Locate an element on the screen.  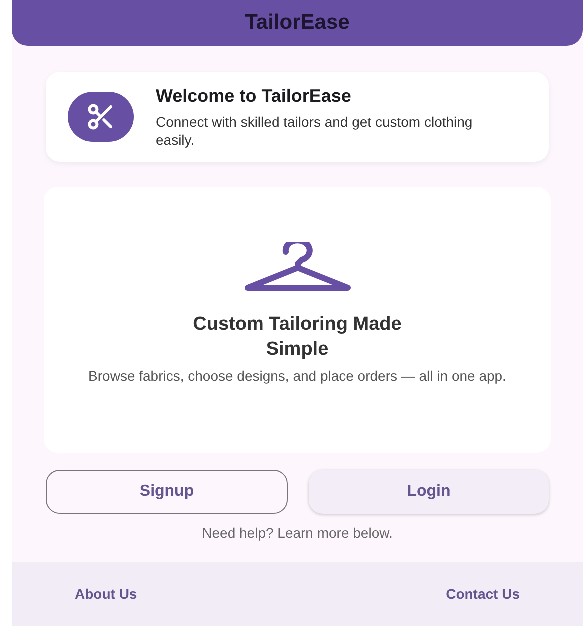
scissors-icon is located at coordinates (101, 117).